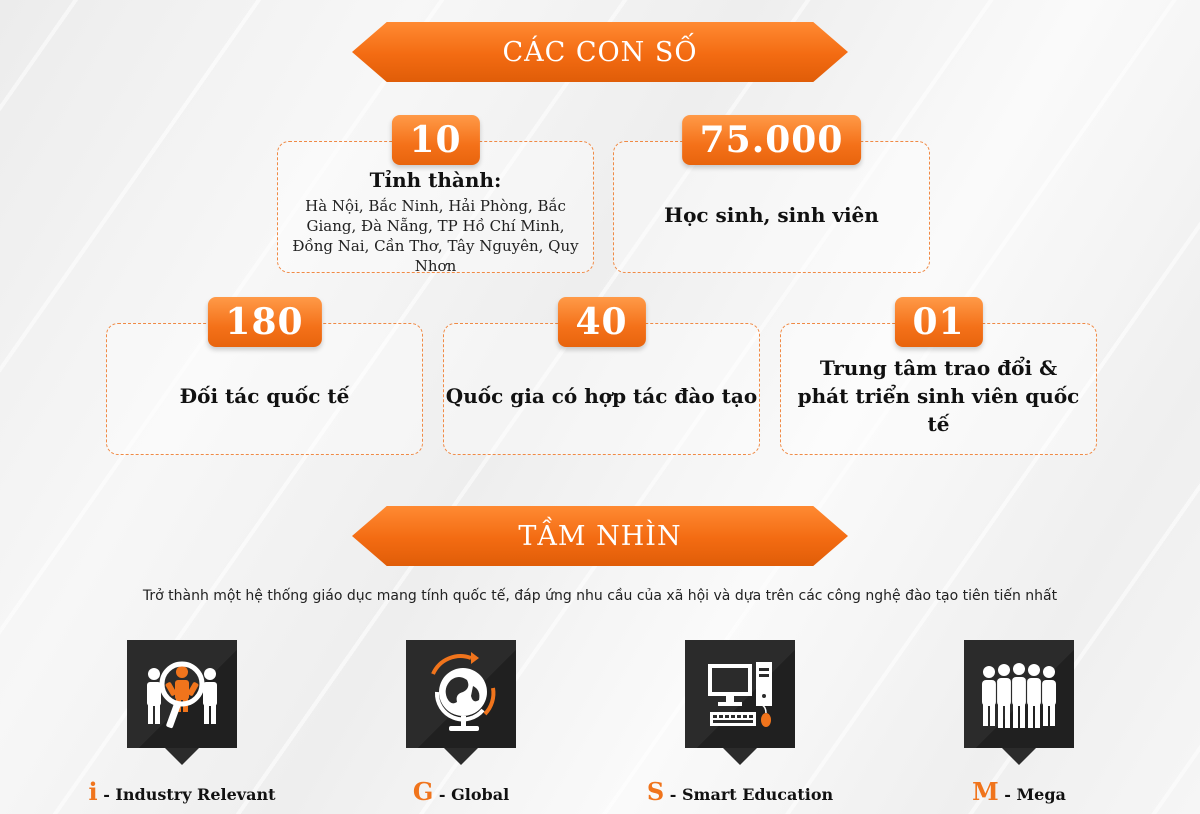 Image resolution: width=1200 pixels, height=814 pixels. What do you see at coordinates (771, 194) in the screenshot?
I see `stat-card-students: 75.000 Học sinh, sinh viên` at bounding box center [771, 194].